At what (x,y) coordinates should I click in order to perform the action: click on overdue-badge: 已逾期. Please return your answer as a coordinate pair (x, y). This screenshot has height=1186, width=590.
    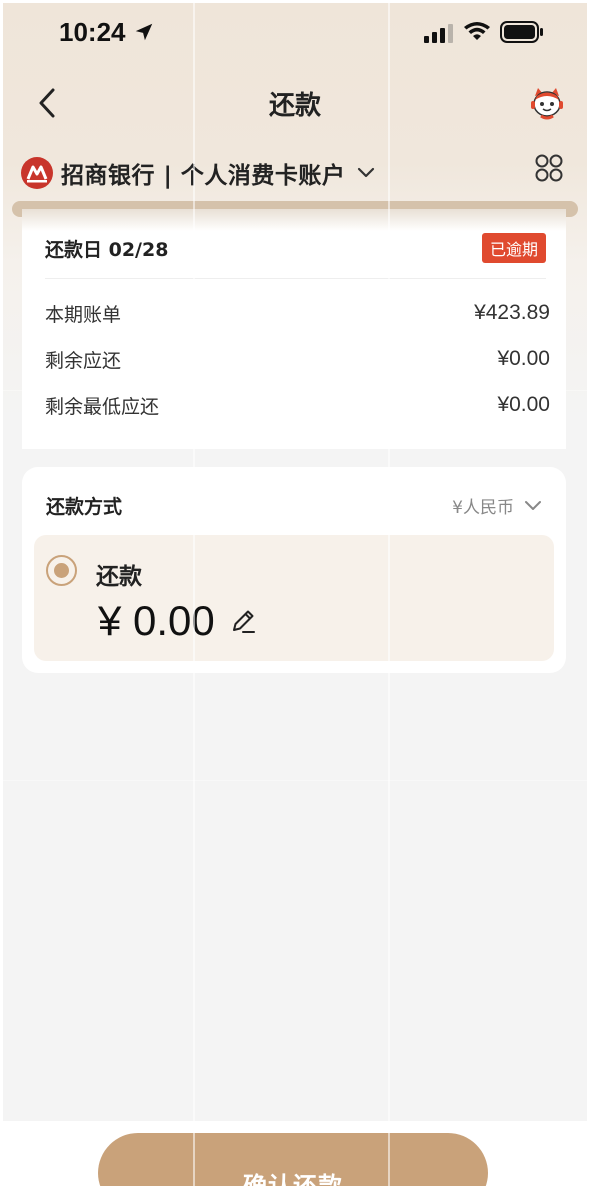
    Looking at the image, I should click on (513, 248).